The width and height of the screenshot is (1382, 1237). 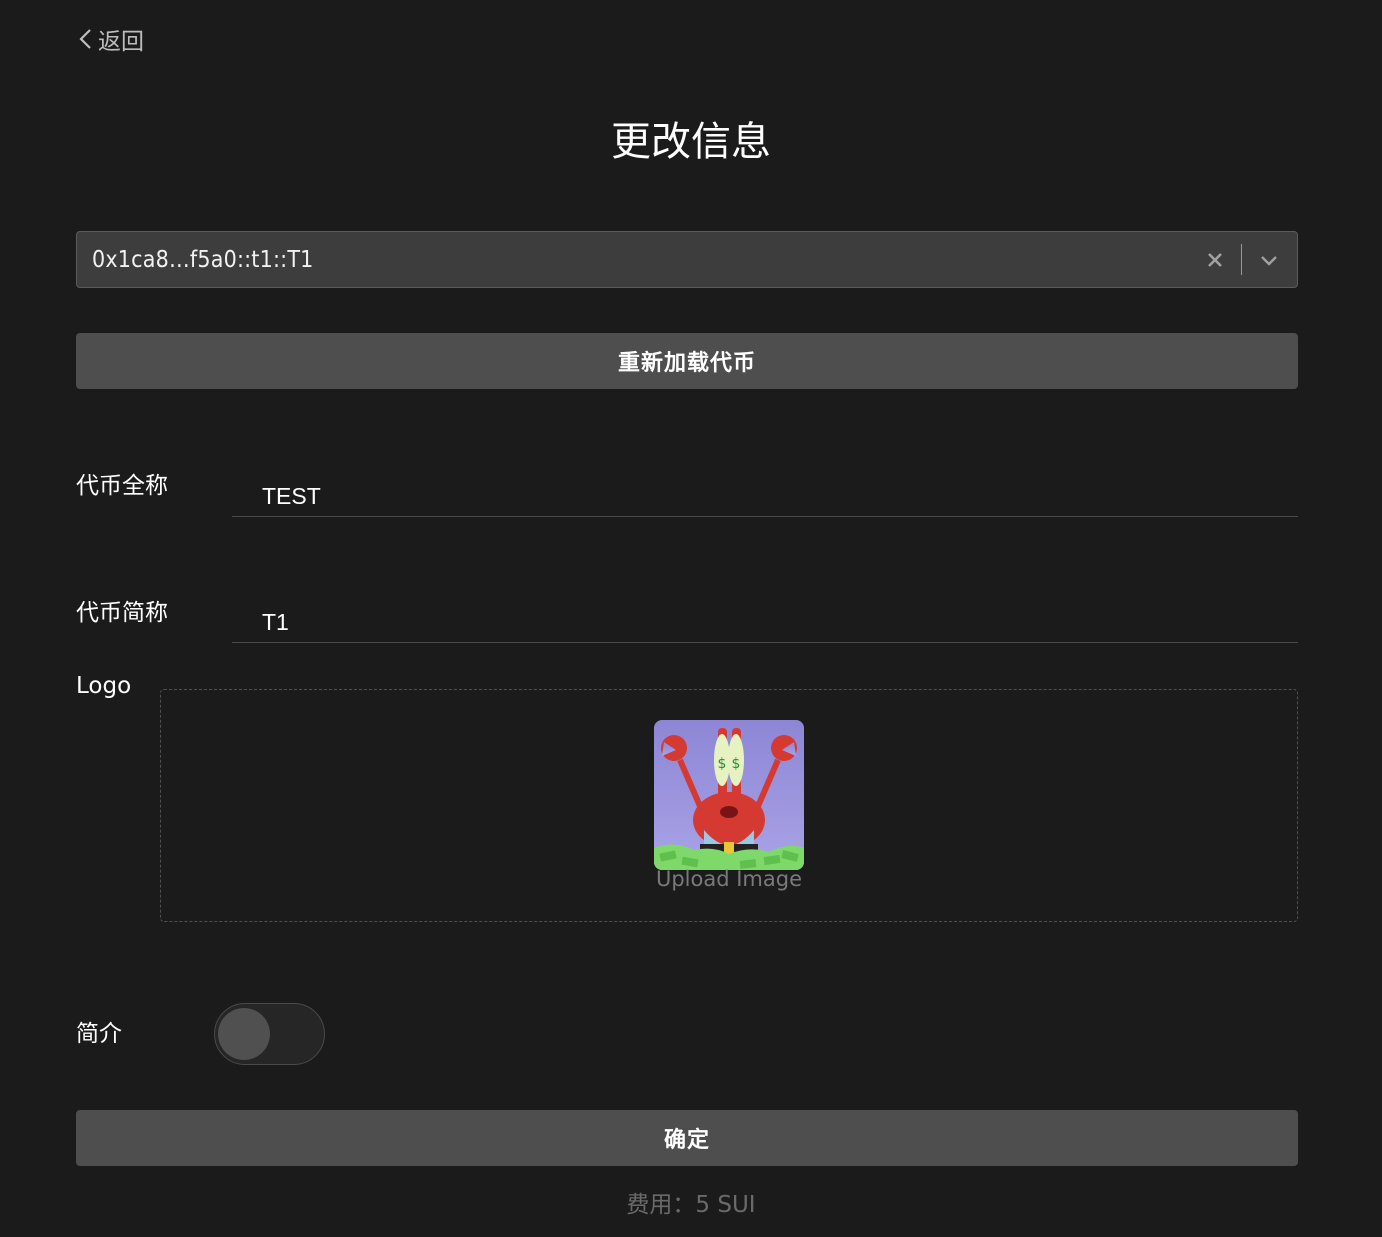 I want to click on select-separator, so click(x=1241, y=259).